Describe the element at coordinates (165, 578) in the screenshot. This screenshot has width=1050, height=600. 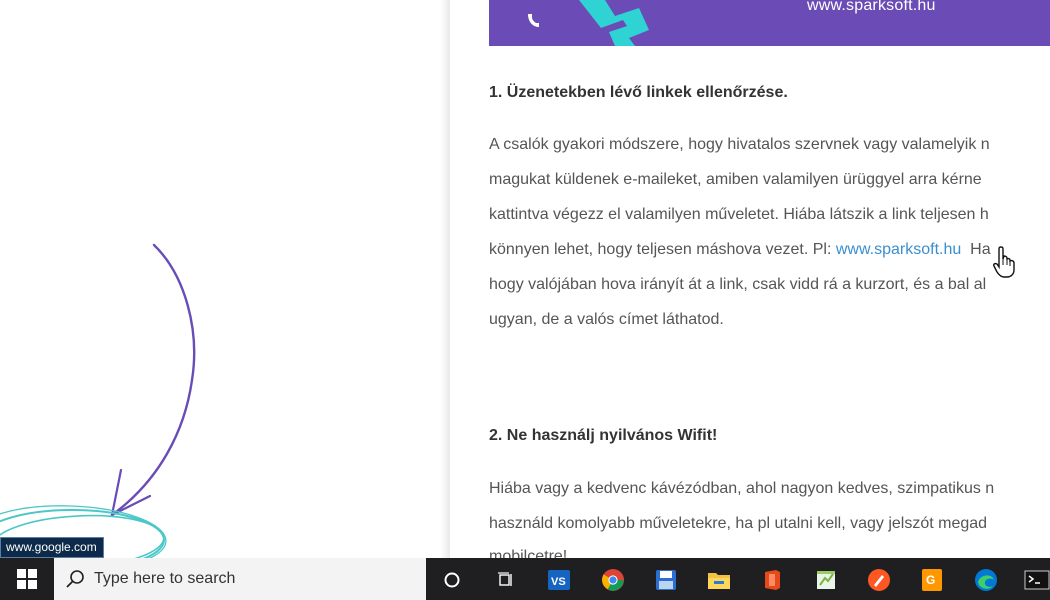
I see `search-placeholder: Type here to search` at that location.